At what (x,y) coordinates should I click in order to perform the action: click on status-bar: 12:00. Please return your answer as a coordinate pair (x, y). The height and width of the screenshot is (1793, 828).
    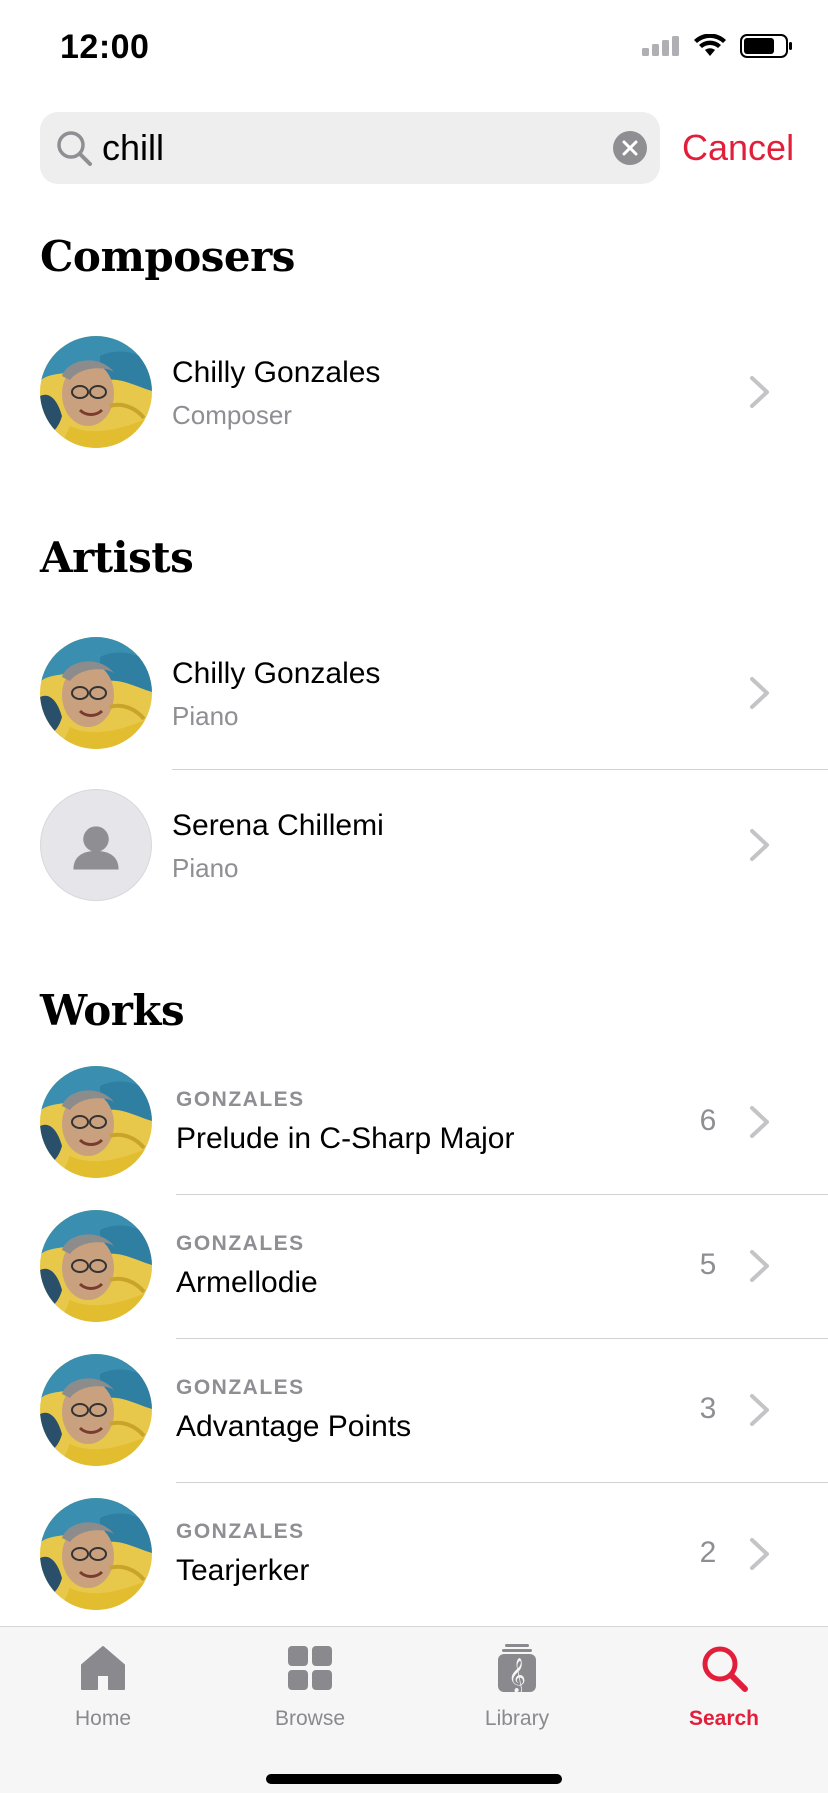
    Looking at the image, I should click on (414, 50).